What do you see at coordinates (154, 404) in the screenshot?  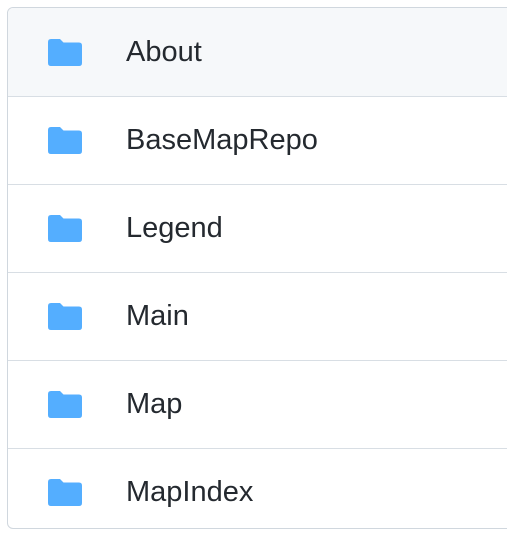 I see `file-row-label: Map` at bounding box center [154, 404].